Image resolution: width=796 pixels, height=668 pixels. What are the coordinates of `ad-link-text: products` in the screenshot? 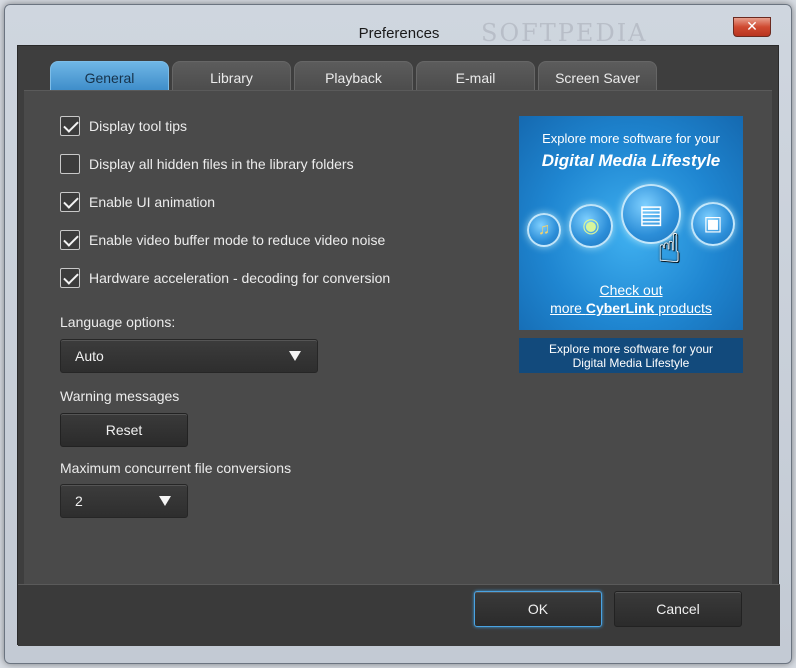 It's located at (683, 308).